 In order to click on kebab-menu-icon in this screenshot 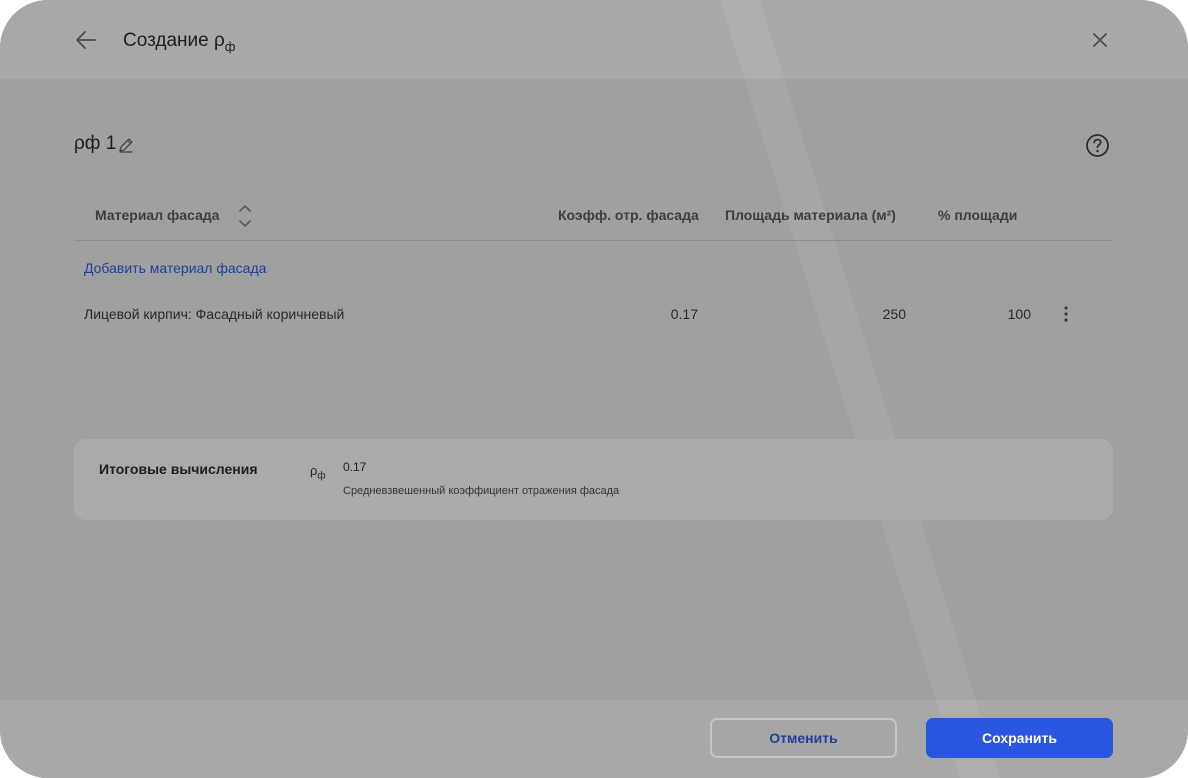, I will do `click(1066, 314)`.